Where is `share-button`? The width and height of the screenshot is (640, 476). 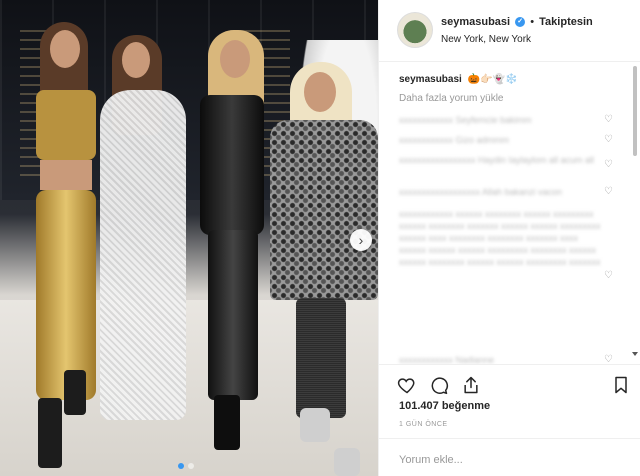
share-button is located at coordinates (471, 385).